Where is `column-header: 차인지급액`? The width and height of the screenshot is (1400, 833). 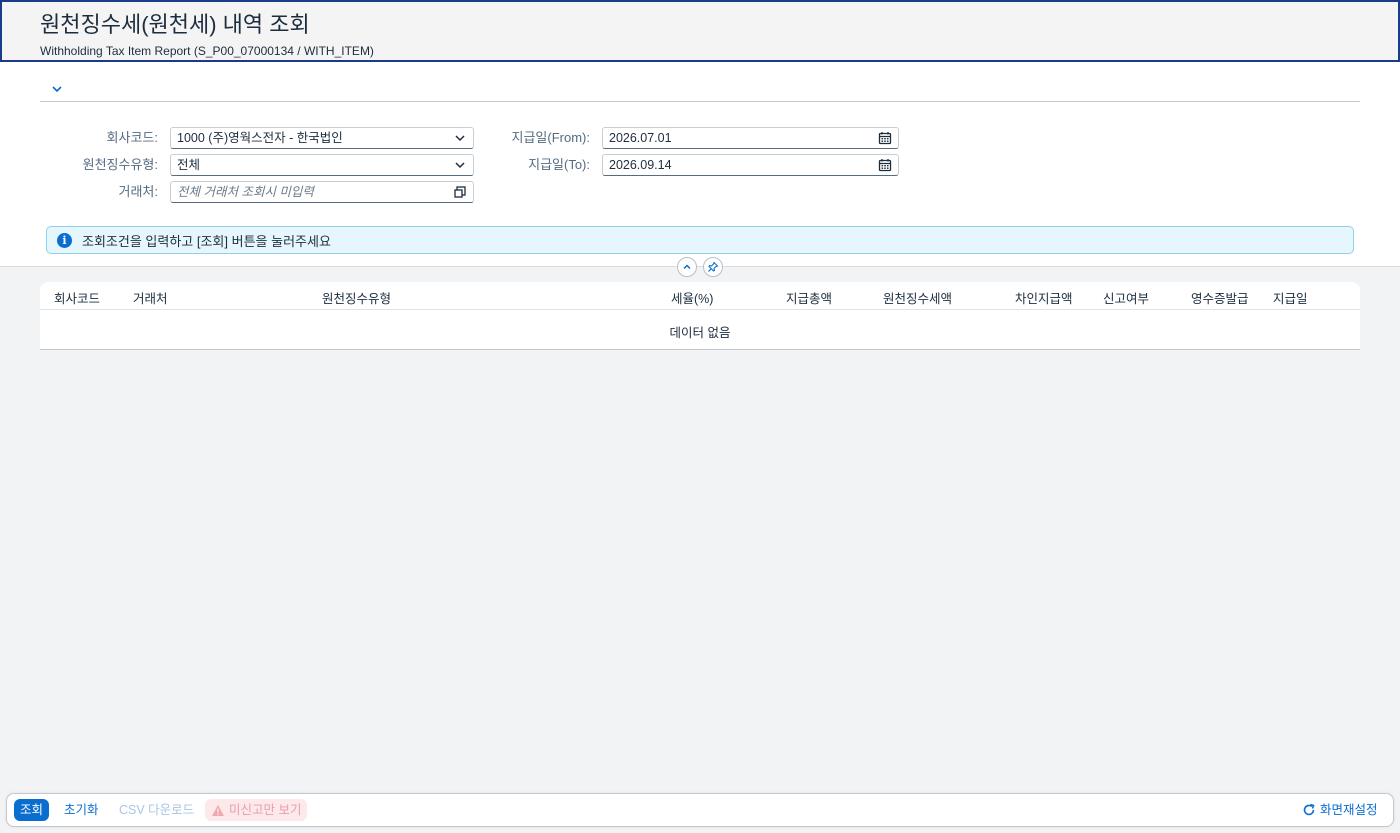 column-header: 차인지급액 is located at coordinates (1044, 297).